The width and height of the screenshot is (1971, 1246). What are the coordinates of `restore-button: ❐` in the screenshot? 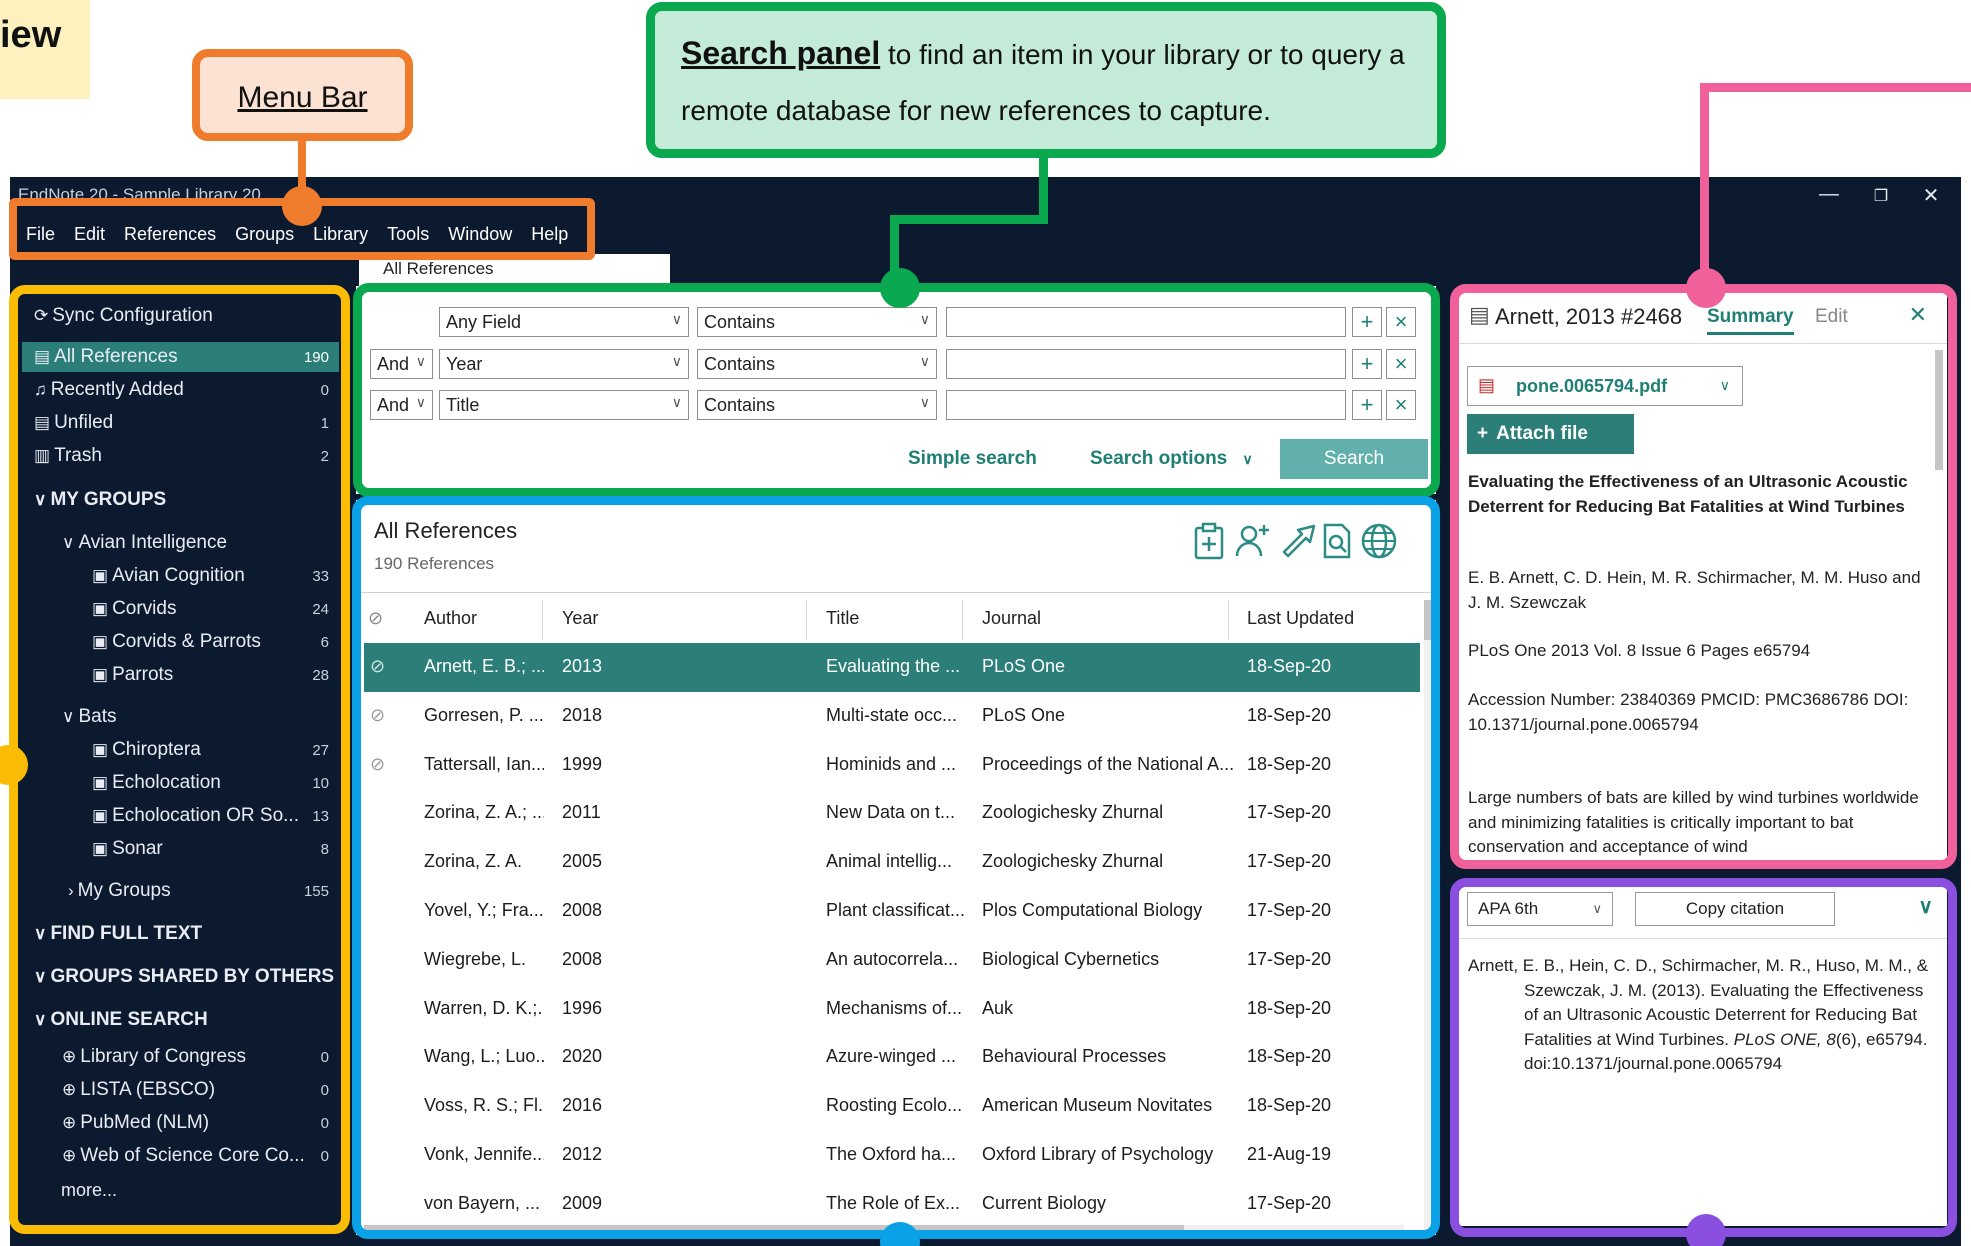 It's located at (1881, 196).